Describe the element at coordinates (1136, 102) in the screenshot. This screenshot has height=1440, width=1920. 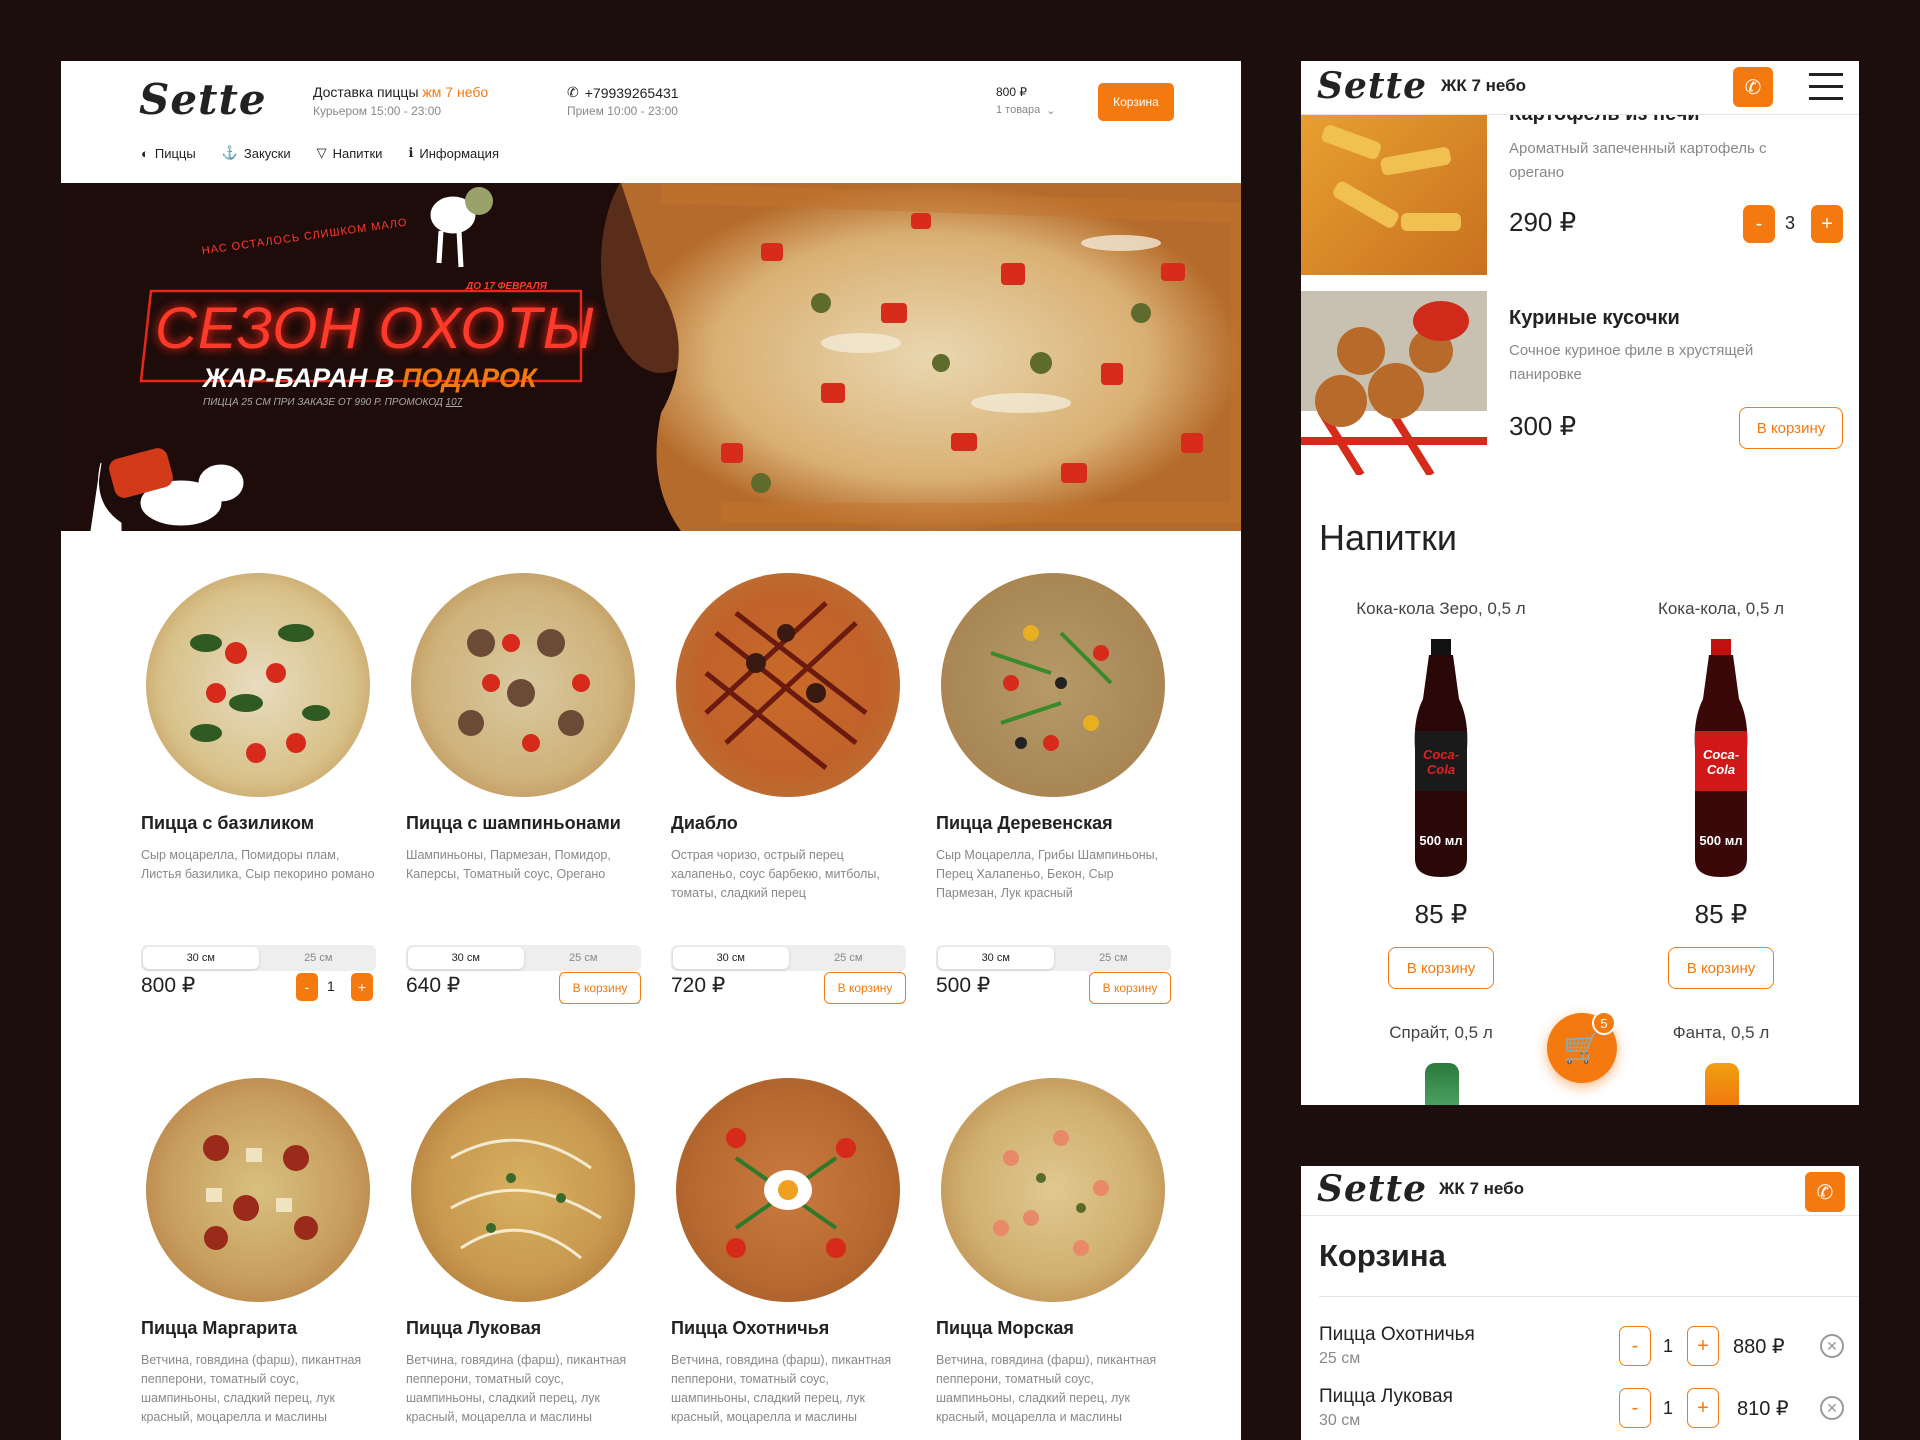
I see `cart-button: Корзина` at that location.